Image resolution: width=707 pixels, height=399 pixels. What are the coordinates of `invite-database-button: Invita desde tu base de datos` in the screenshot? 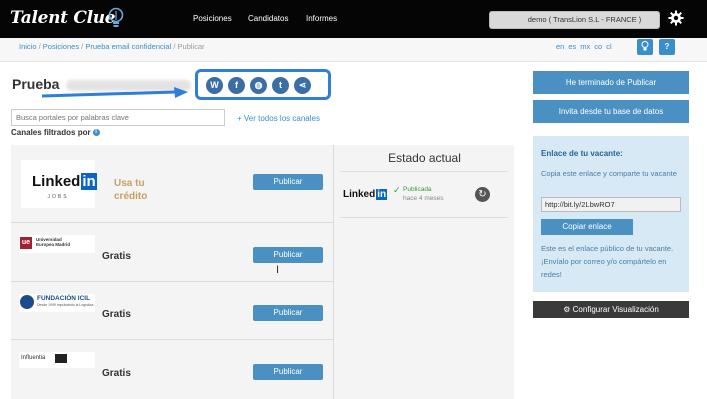 It's located at (611, 111).